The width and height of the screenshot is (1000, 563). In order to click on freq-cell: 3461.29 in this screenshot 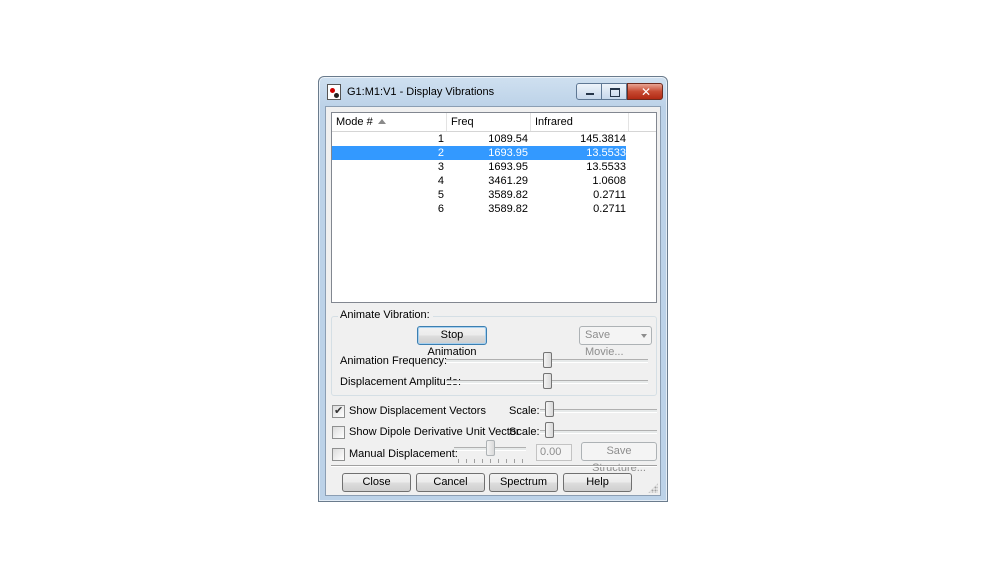, I will do `click(508, 181)`.